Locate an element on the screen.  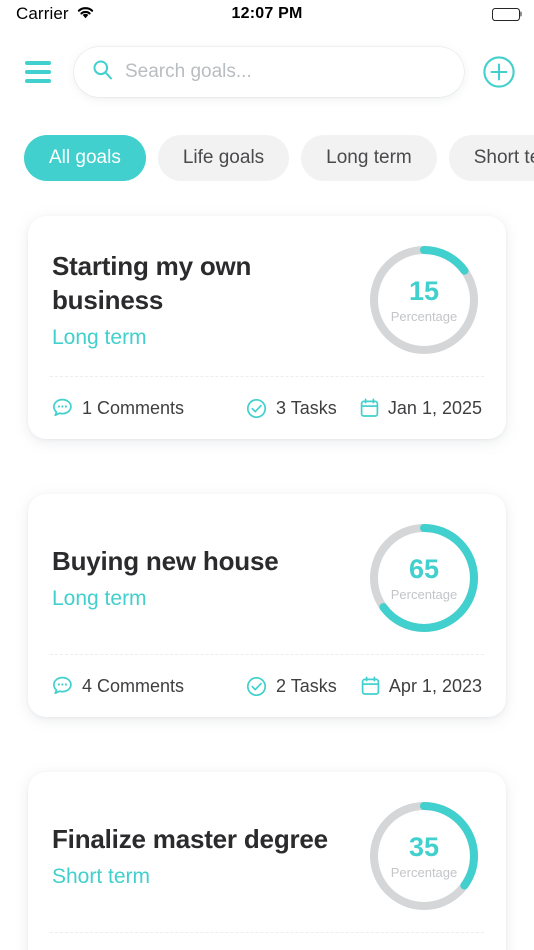
hamburger-menu-icon is located at coordinates (38, 72).